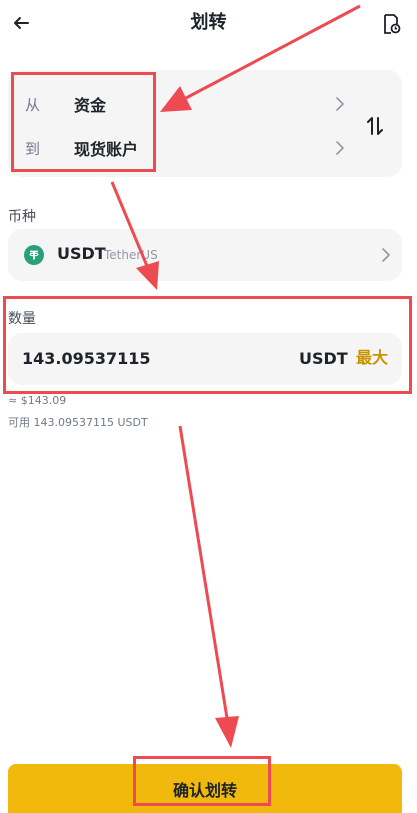 This screenshot has width=417, height=813. I want to click on swap-vertical-icon, so click(375, 126).